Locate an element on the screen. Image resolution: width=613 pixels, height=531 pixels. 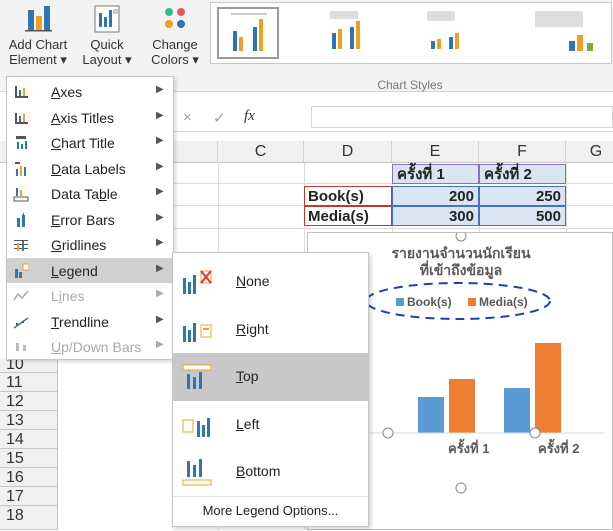
x-axis-label: ครั้งที่ 1 is located at coordinates (469, 448).